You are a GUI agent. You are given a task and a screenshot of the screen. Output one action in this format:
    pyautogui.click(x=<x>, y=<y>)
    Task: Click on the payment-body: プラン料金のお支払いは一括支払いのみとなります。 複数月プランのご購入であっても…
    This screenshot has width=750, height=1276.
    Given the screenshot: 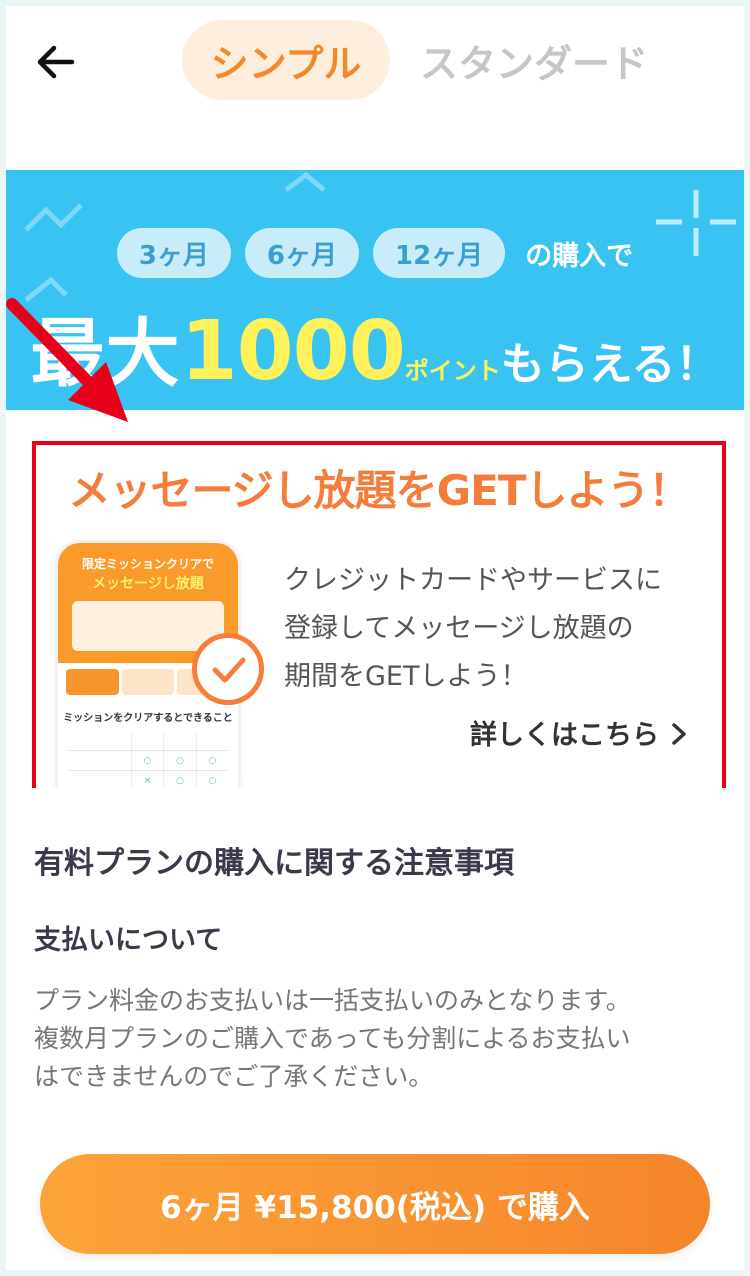 What is the action you would take?
    pyautogui.click(x=379, y=1039)
    